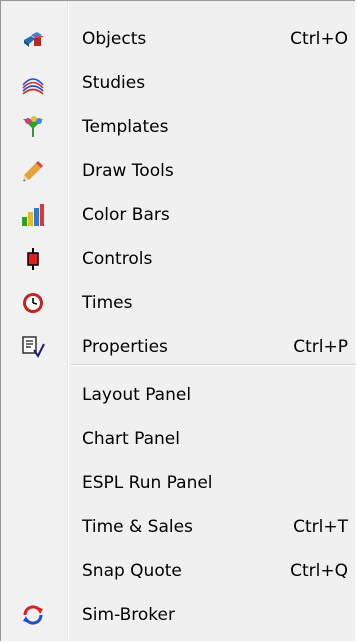 This screenshot has height=643, width=357. What do you see at coordinates (319, 39) in the screenshot?
I see `menu-item-shortcut: Ctrl+O` at bounding box center [319, 39].